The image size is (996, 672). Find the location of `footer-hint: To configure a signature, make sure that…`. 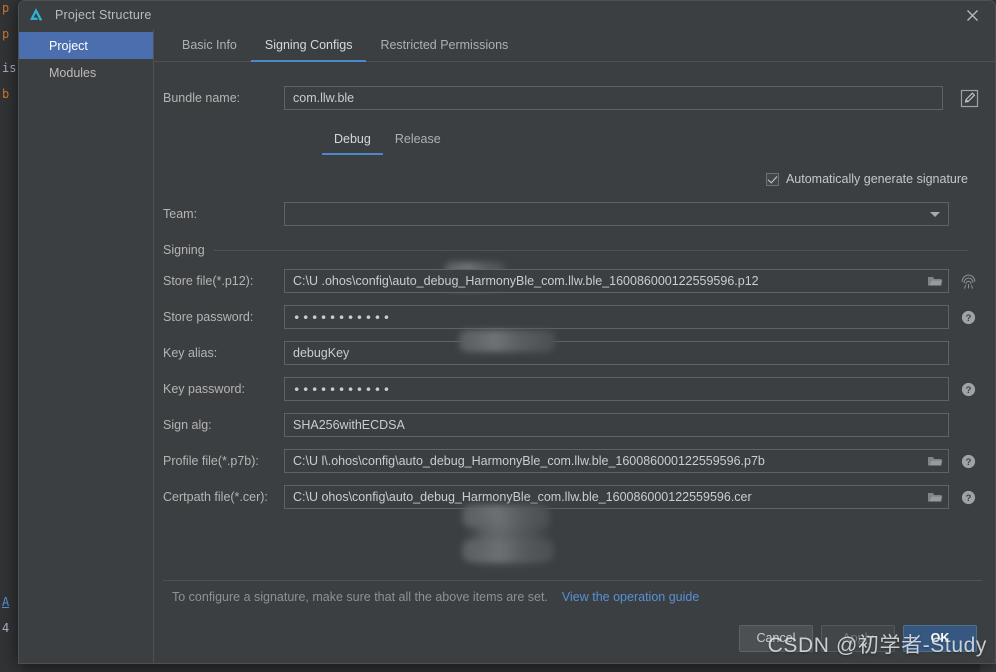

footer-hint: To configure a signature, make sure that… is located at coordinates (572, 596).